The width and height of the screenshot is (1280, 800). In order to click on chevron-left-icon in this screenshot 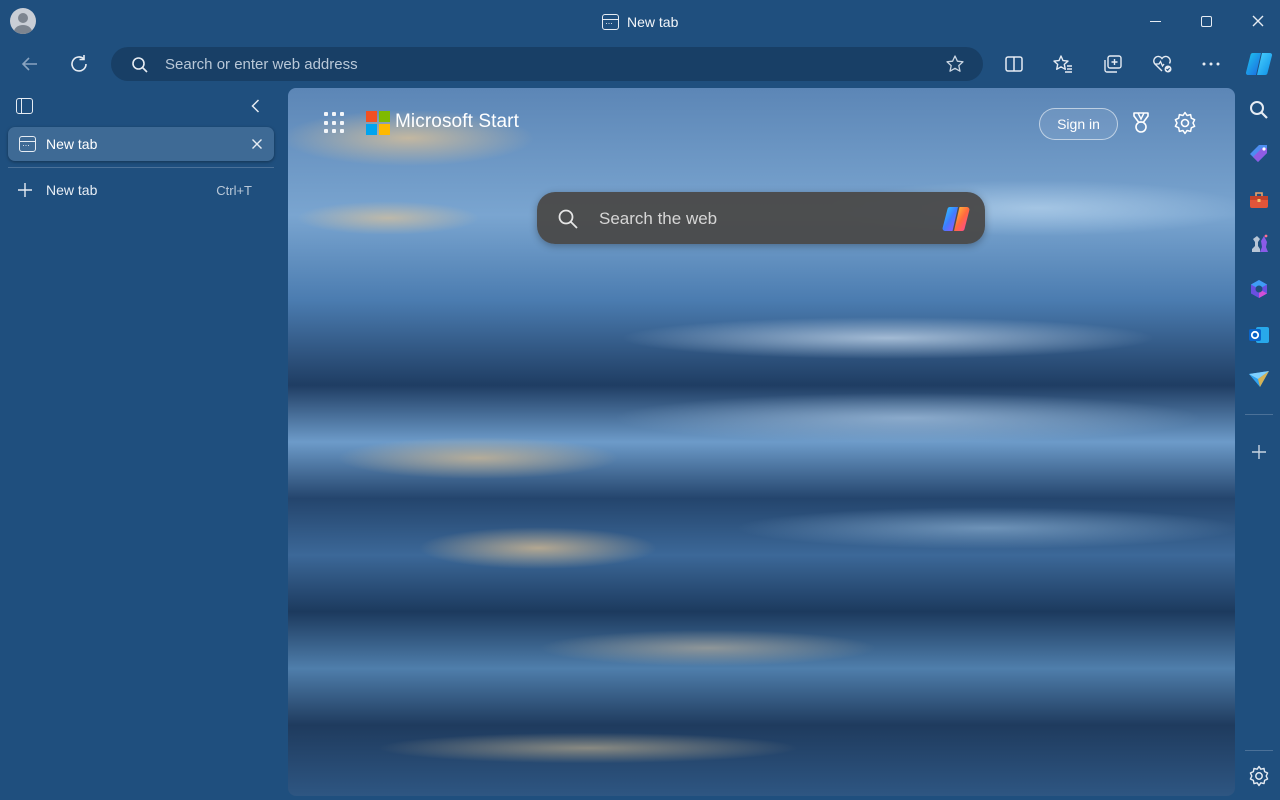, I will do `click(255, 106)`.